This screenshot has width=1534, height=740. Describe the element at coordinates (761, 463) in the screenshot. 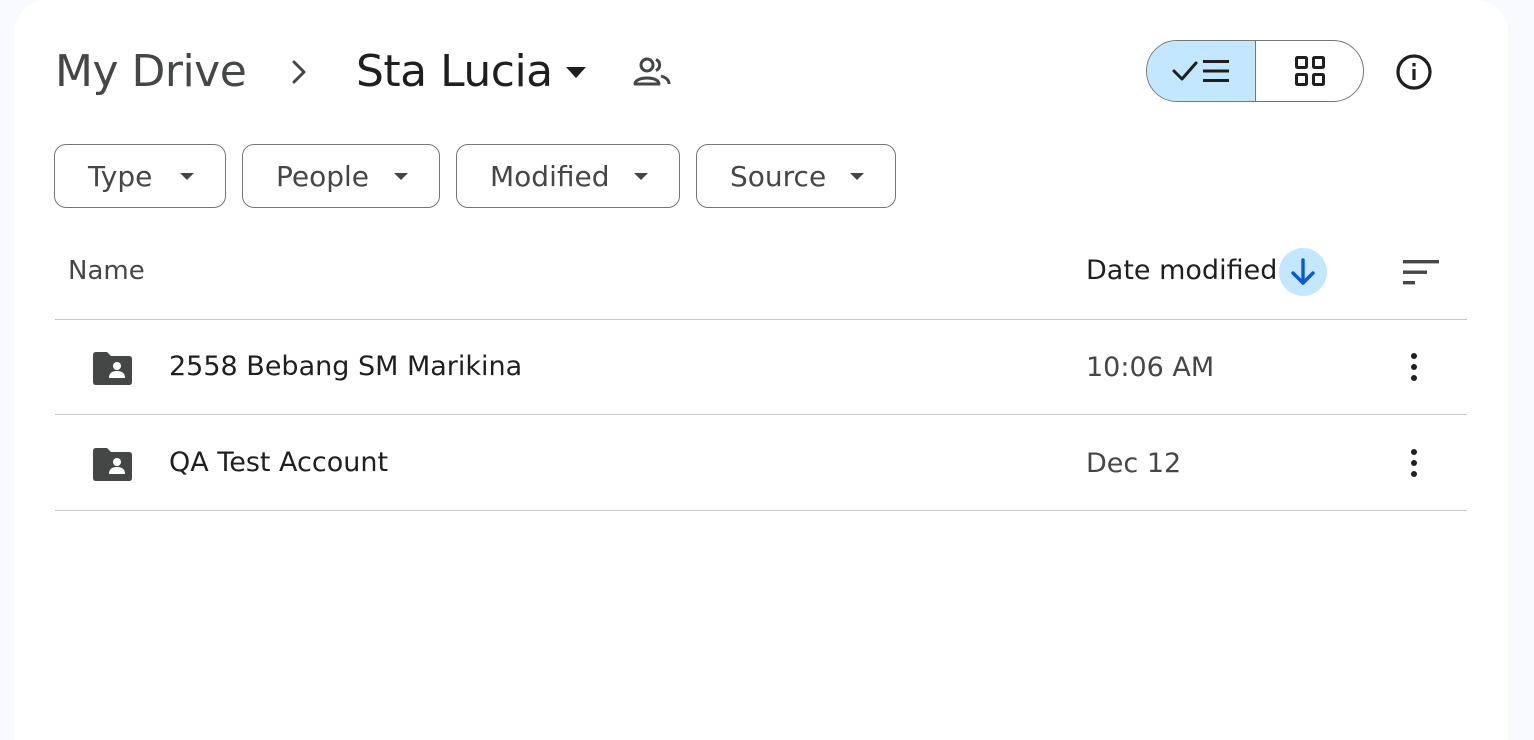

I see `table-row: QA Test Account Dec 12` at that location.